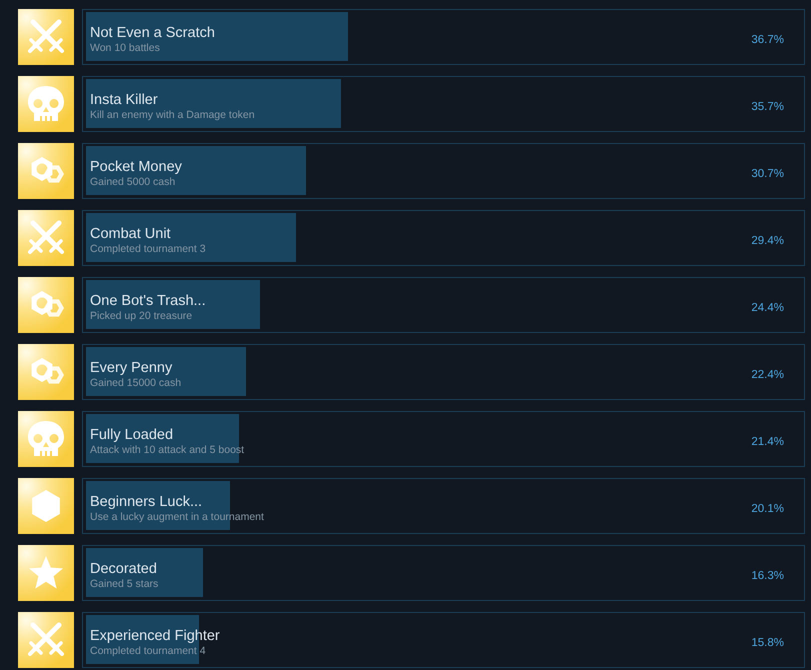 This screenshot has height=670, width=811. Describe the element at coordinates (155, 636) in the screenshot. I see `achievement-title: Experienced Fighter` at that location.